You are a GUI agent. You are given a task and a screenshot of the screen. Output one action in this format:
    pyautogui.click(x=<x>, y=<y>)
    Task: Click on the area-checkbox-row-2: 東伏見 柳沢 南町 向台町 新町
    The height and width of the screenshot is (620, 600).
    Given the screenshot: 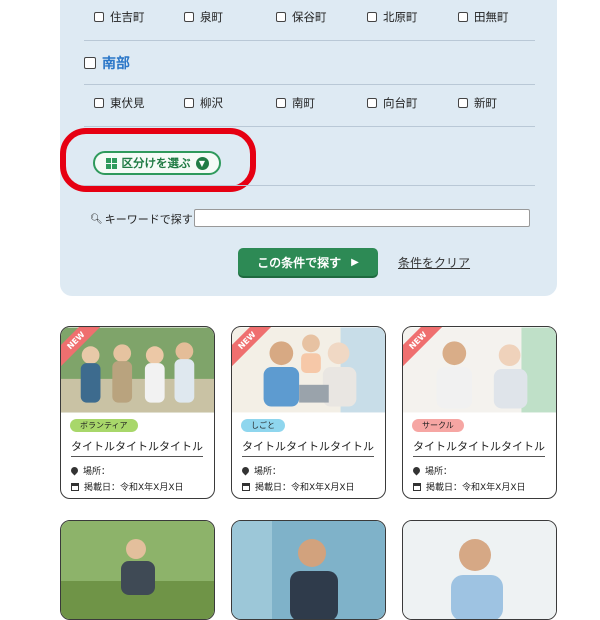 What is the action you would take?
    pyautogui.click(x=309, y=106)
    